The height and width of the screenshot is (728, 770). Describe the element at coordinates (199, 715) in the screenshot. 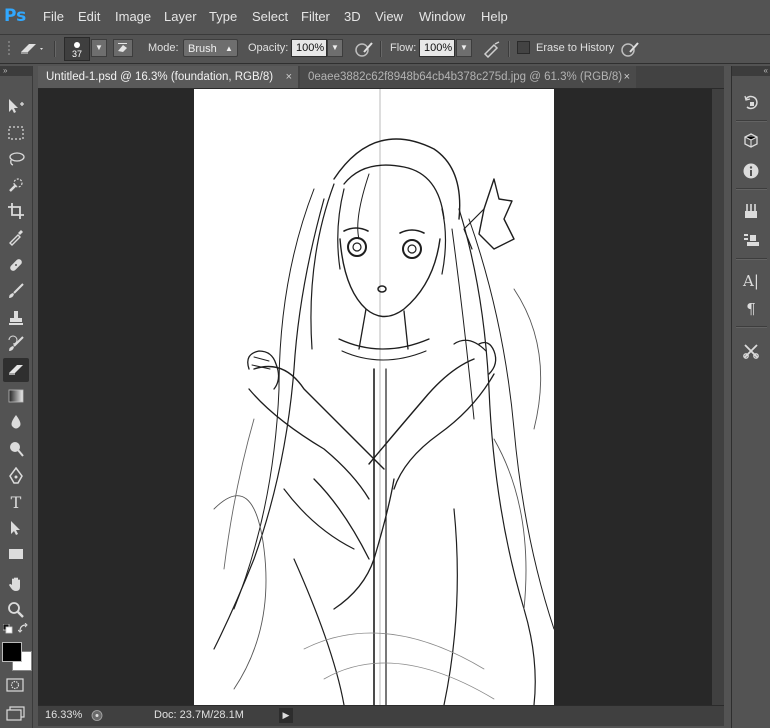

I see `doc-size: Doc: 23.7M/28.1M` at that location.